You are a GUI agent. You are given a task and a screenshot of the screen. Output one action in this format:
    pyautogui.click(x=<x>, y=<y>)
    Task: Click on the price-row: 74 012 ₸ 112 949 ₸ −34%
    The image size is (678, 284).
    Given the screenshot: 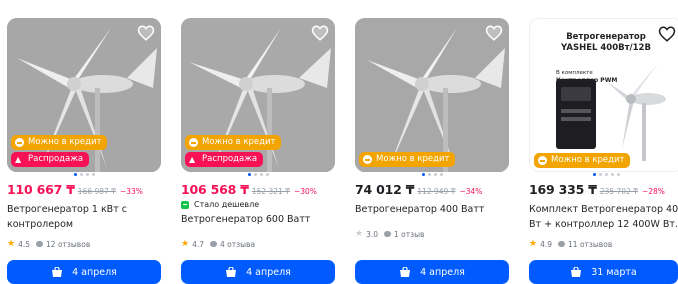 What is the action you would take?
    pyautogui.click(x=418, y=189)
    